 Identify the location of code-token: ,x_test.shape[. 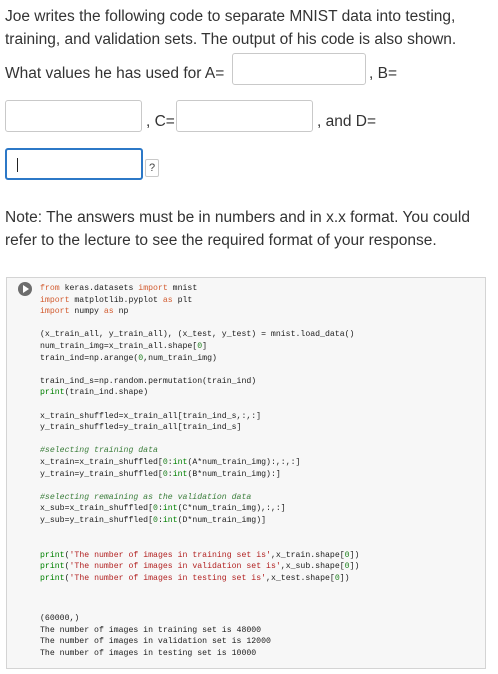
(300, 578).